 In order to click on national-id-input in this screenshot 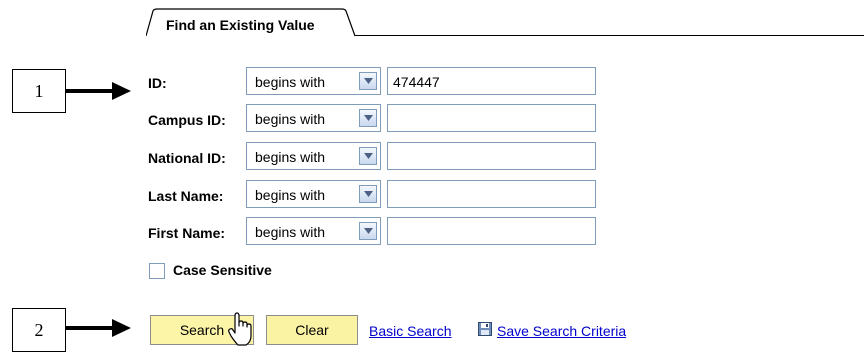, I will do `click(491, 156)`.